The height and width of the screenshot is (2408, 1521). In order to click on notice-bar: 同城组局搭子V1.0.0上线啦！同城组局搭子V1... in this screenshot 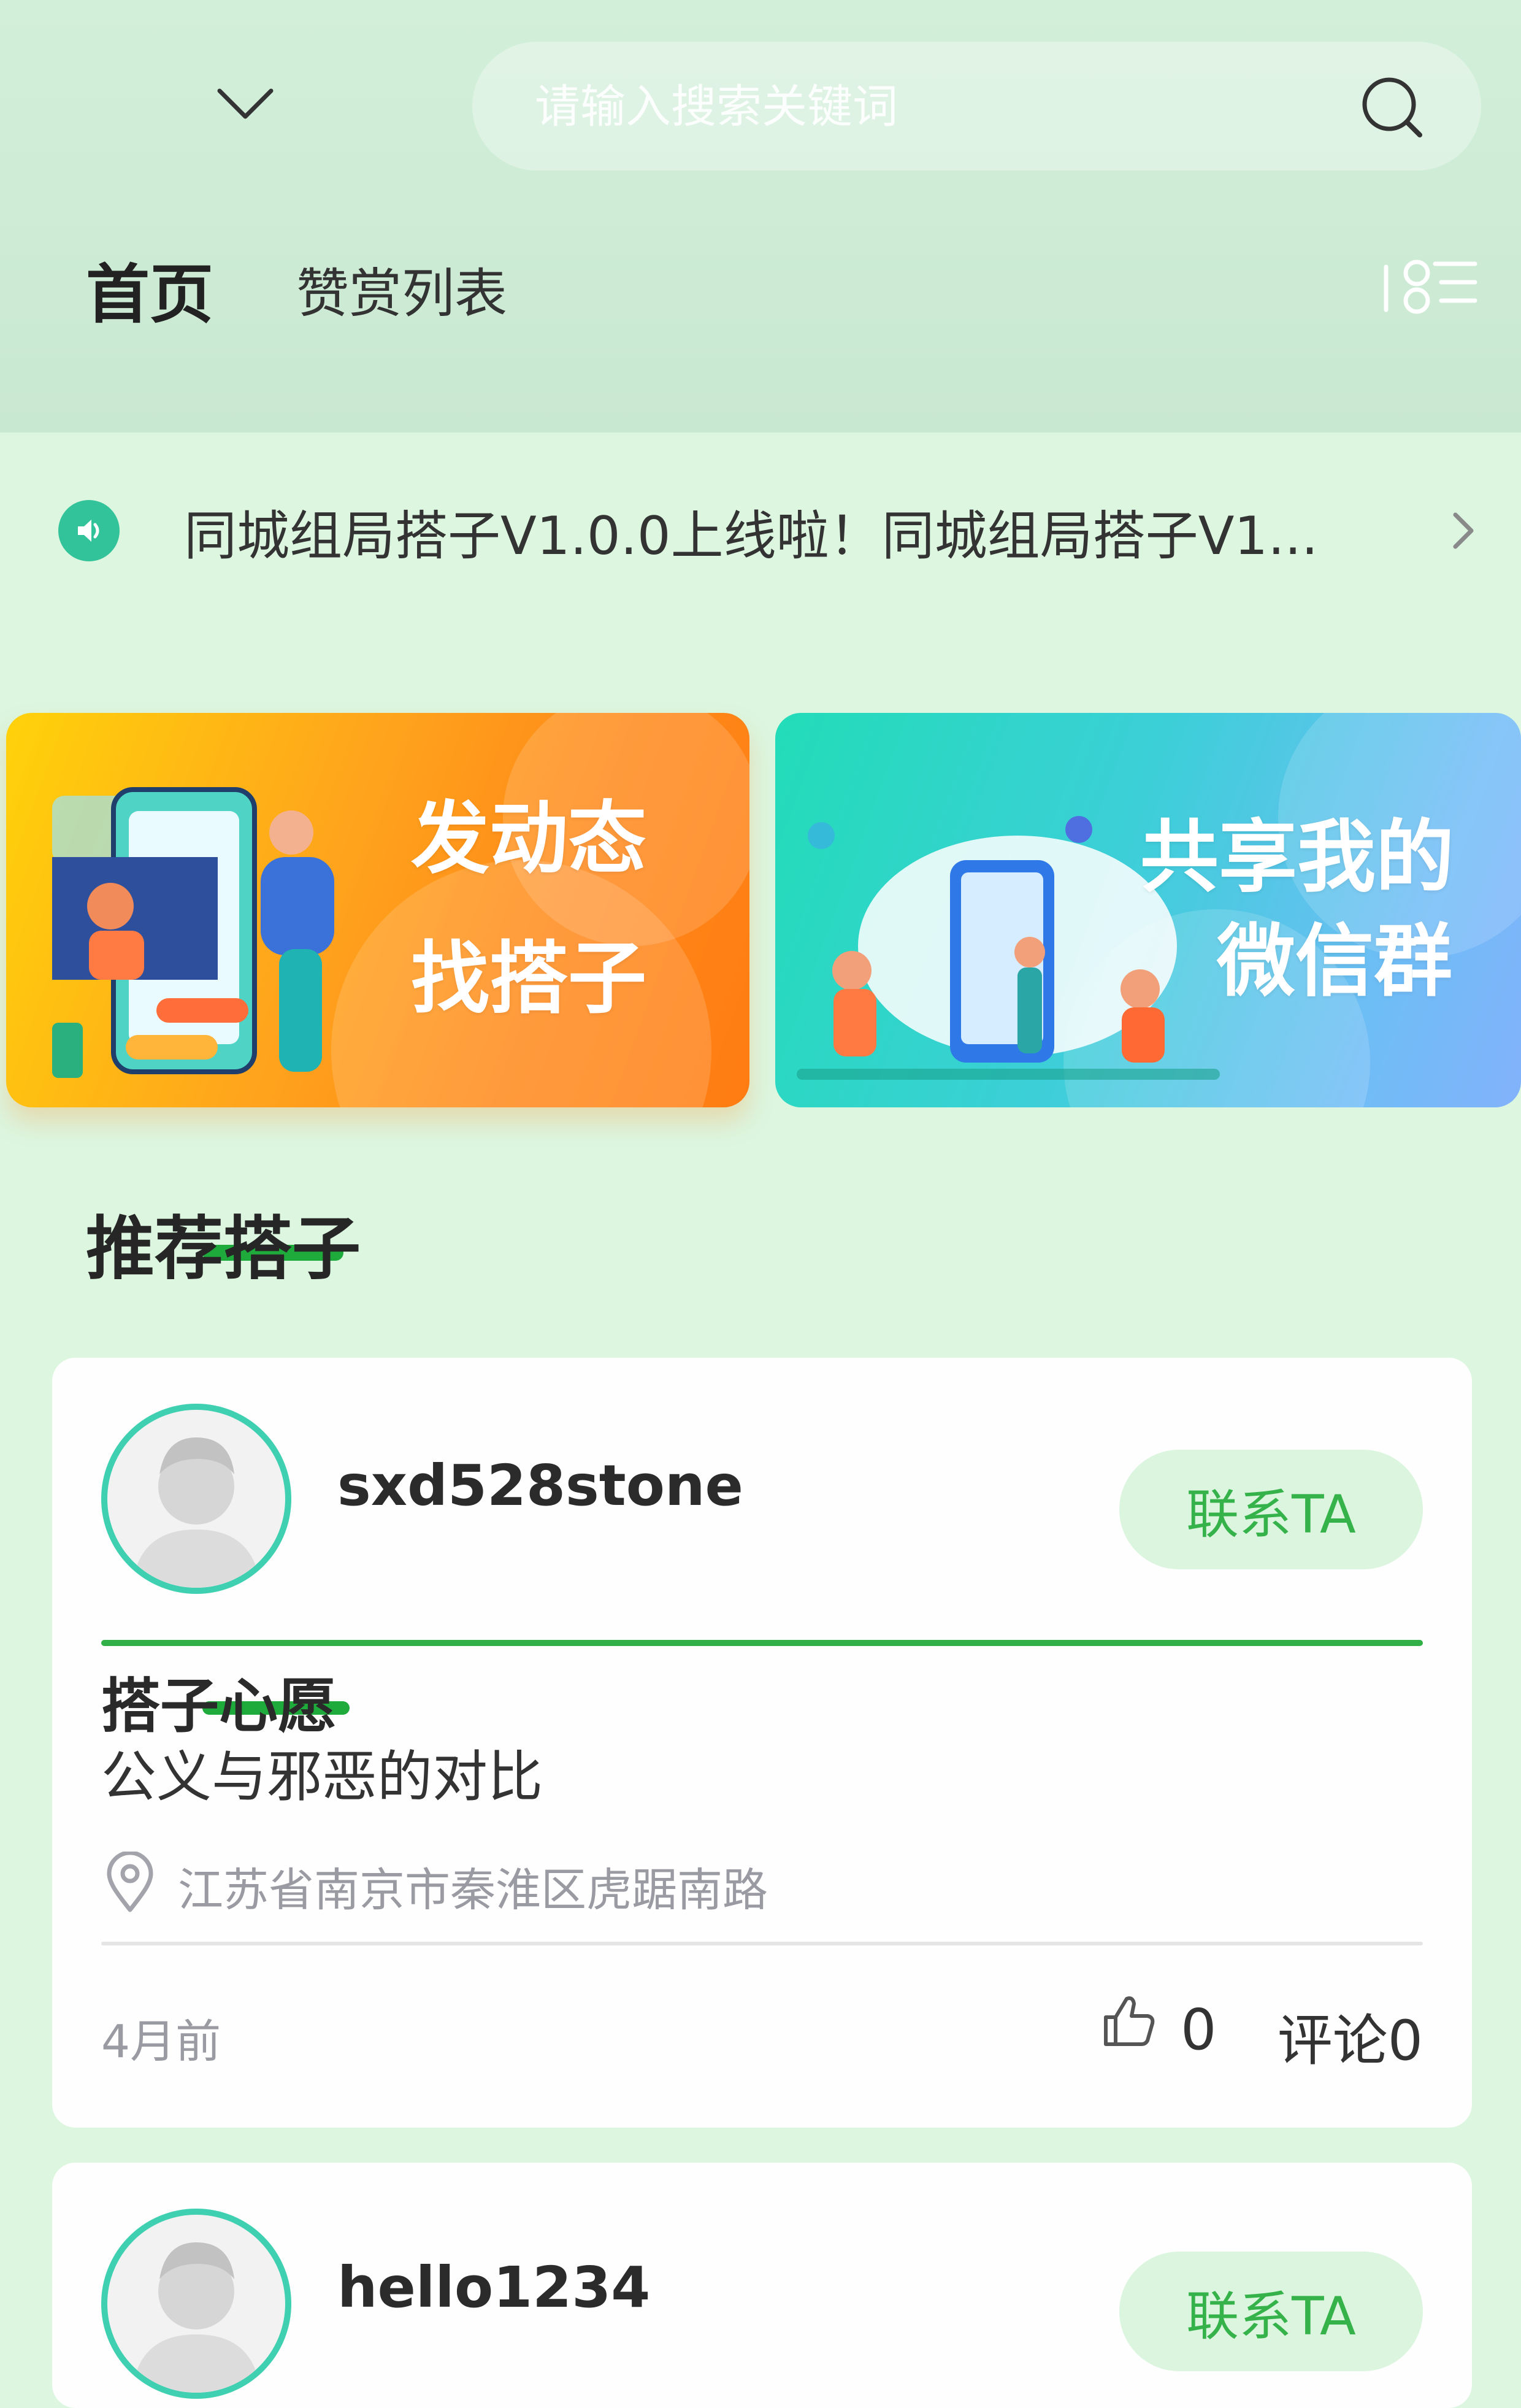, I will do `click(772, 530)`.